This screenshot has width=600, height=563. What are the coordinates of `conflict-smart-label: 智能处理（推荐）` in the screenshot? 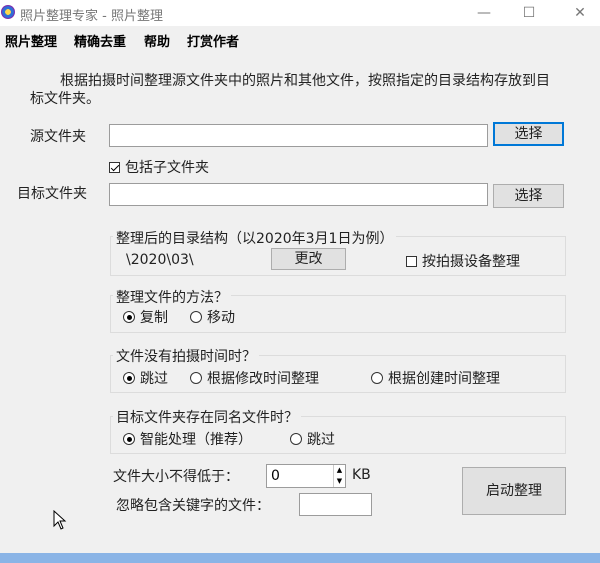 It's located at (196, 440).